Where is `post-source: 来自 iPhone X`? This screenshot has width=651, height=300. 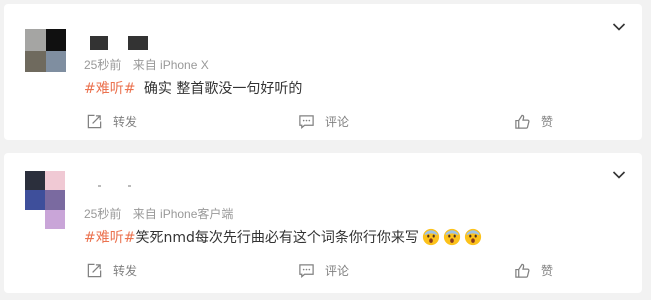
post-source: 来自 iPhone X is located at coordinates (170, 65).